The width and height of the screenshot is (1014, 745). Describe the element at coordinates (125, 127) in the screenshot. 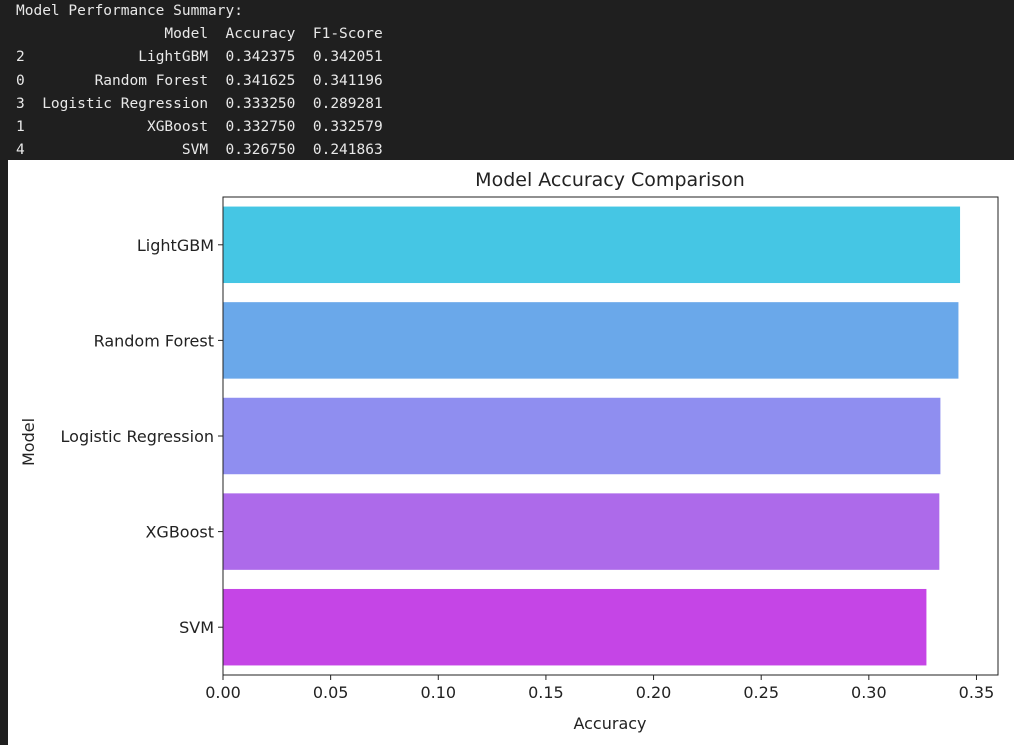

I see `row-model: XGBoost` at that location.